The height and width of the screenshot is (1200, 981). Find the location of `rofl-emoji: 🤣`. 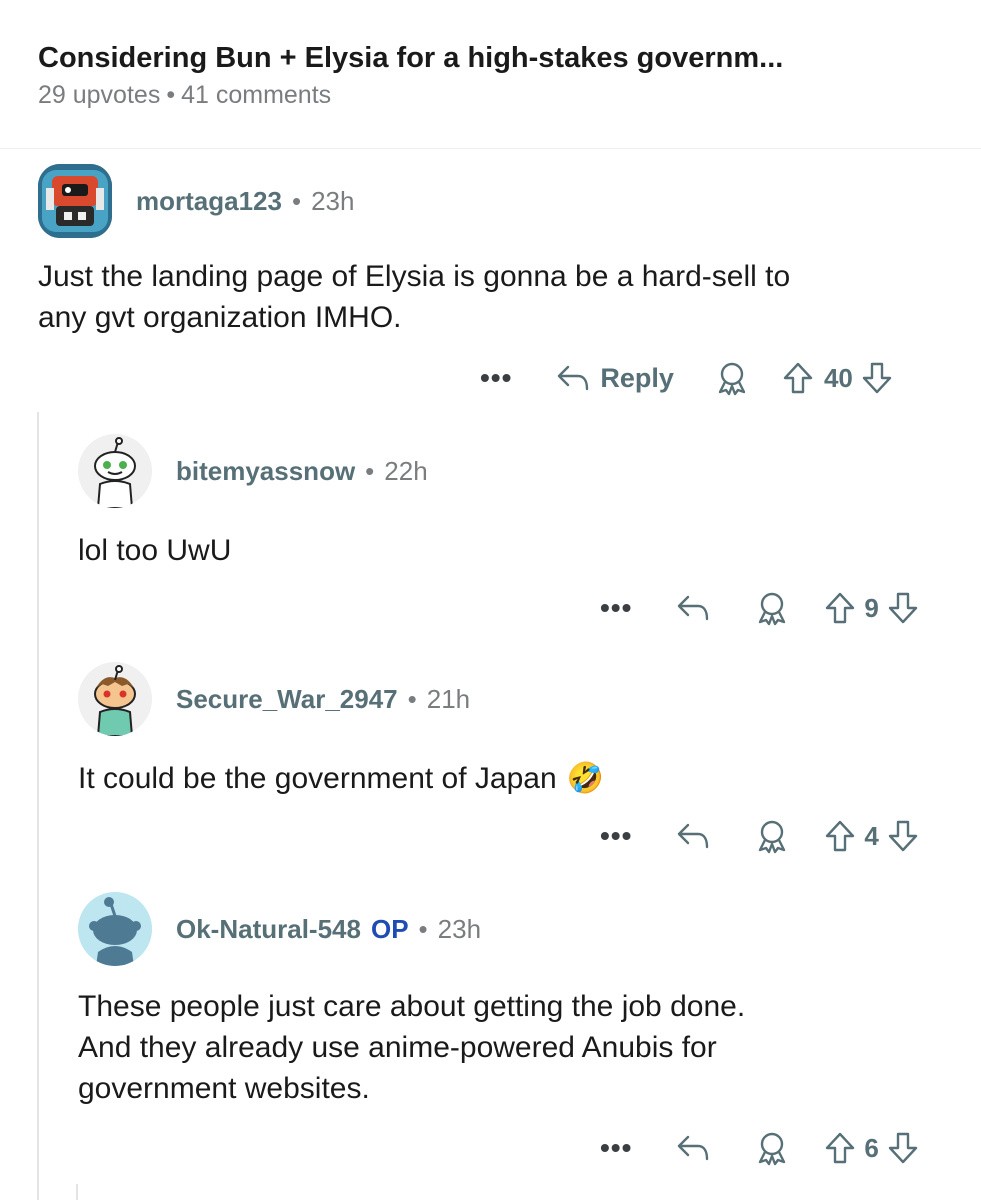

rofl-emoji: 🤣 is located at coordinates (585, 778).